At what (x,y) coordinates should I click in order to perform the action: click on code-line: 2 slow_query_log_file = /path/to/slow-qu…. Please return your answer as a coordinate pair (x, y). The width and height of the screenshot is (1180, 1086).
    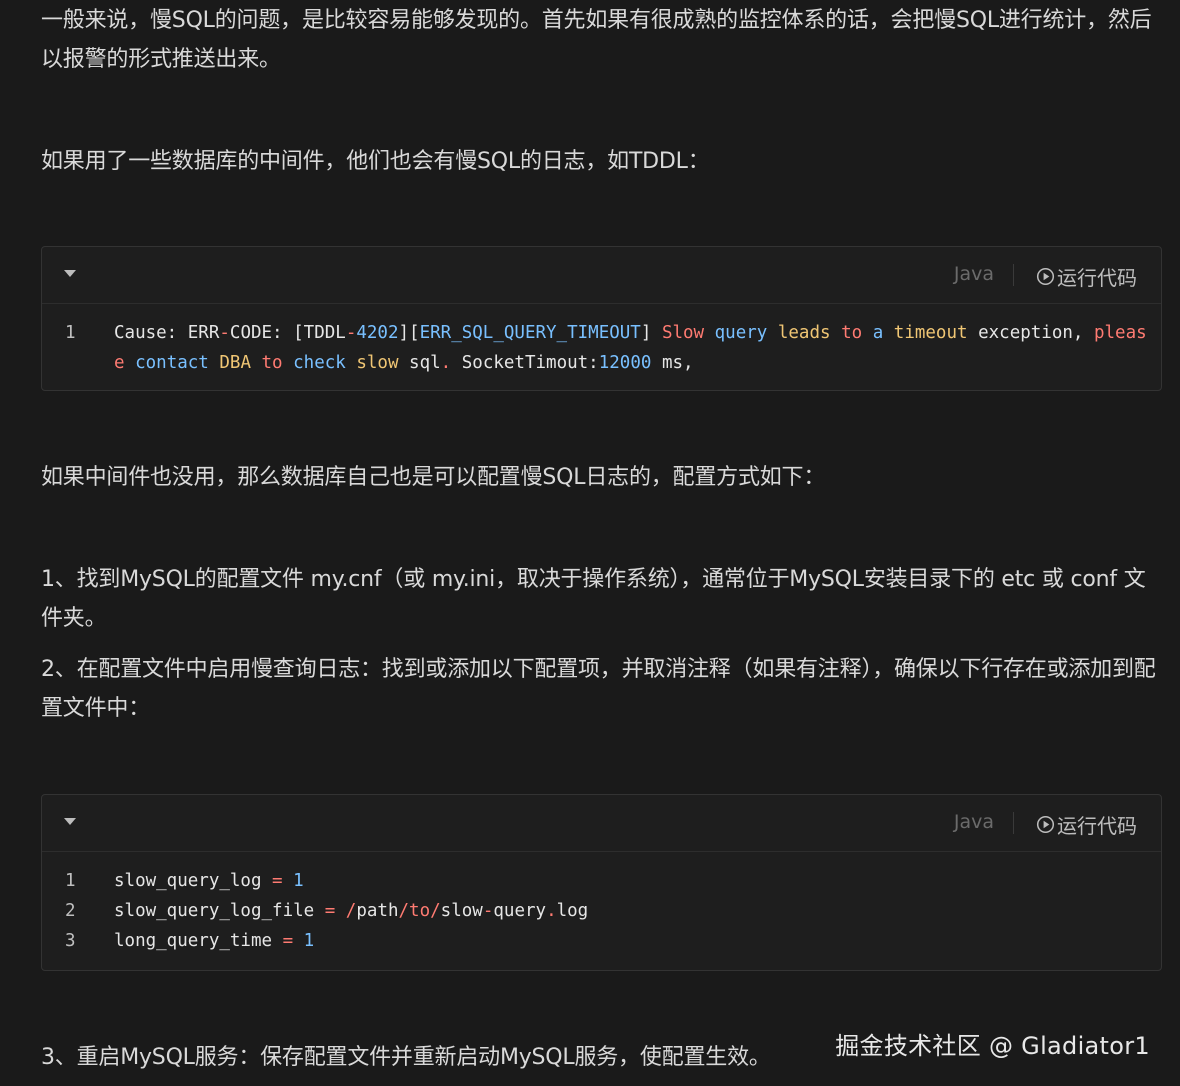
    Looking at the image, I should click on (601, 911).